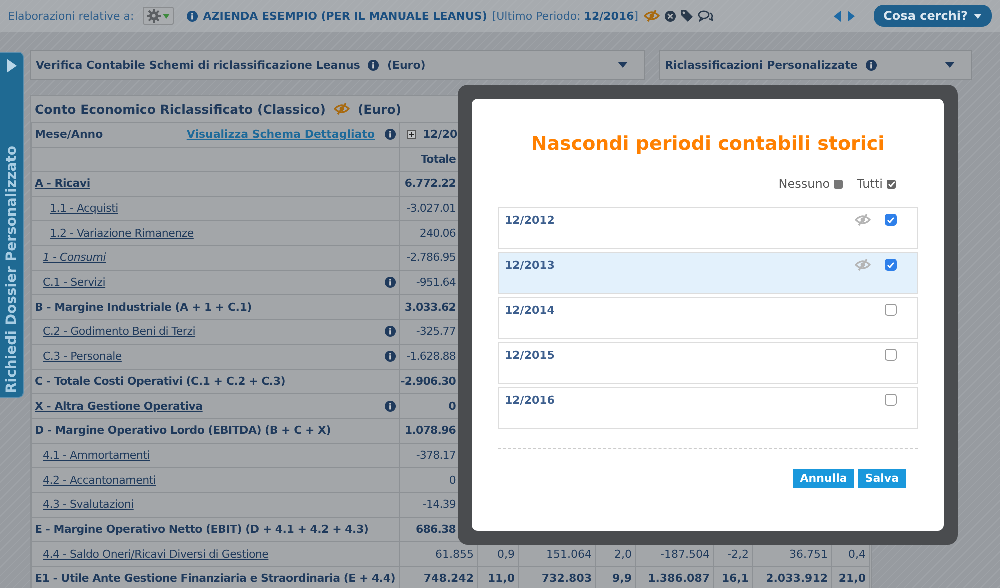 The width and height of the screenshot is (1000, 588). I want to click on row-link: C.2 - Godimento Beni di Terzi, so click(119, 331).